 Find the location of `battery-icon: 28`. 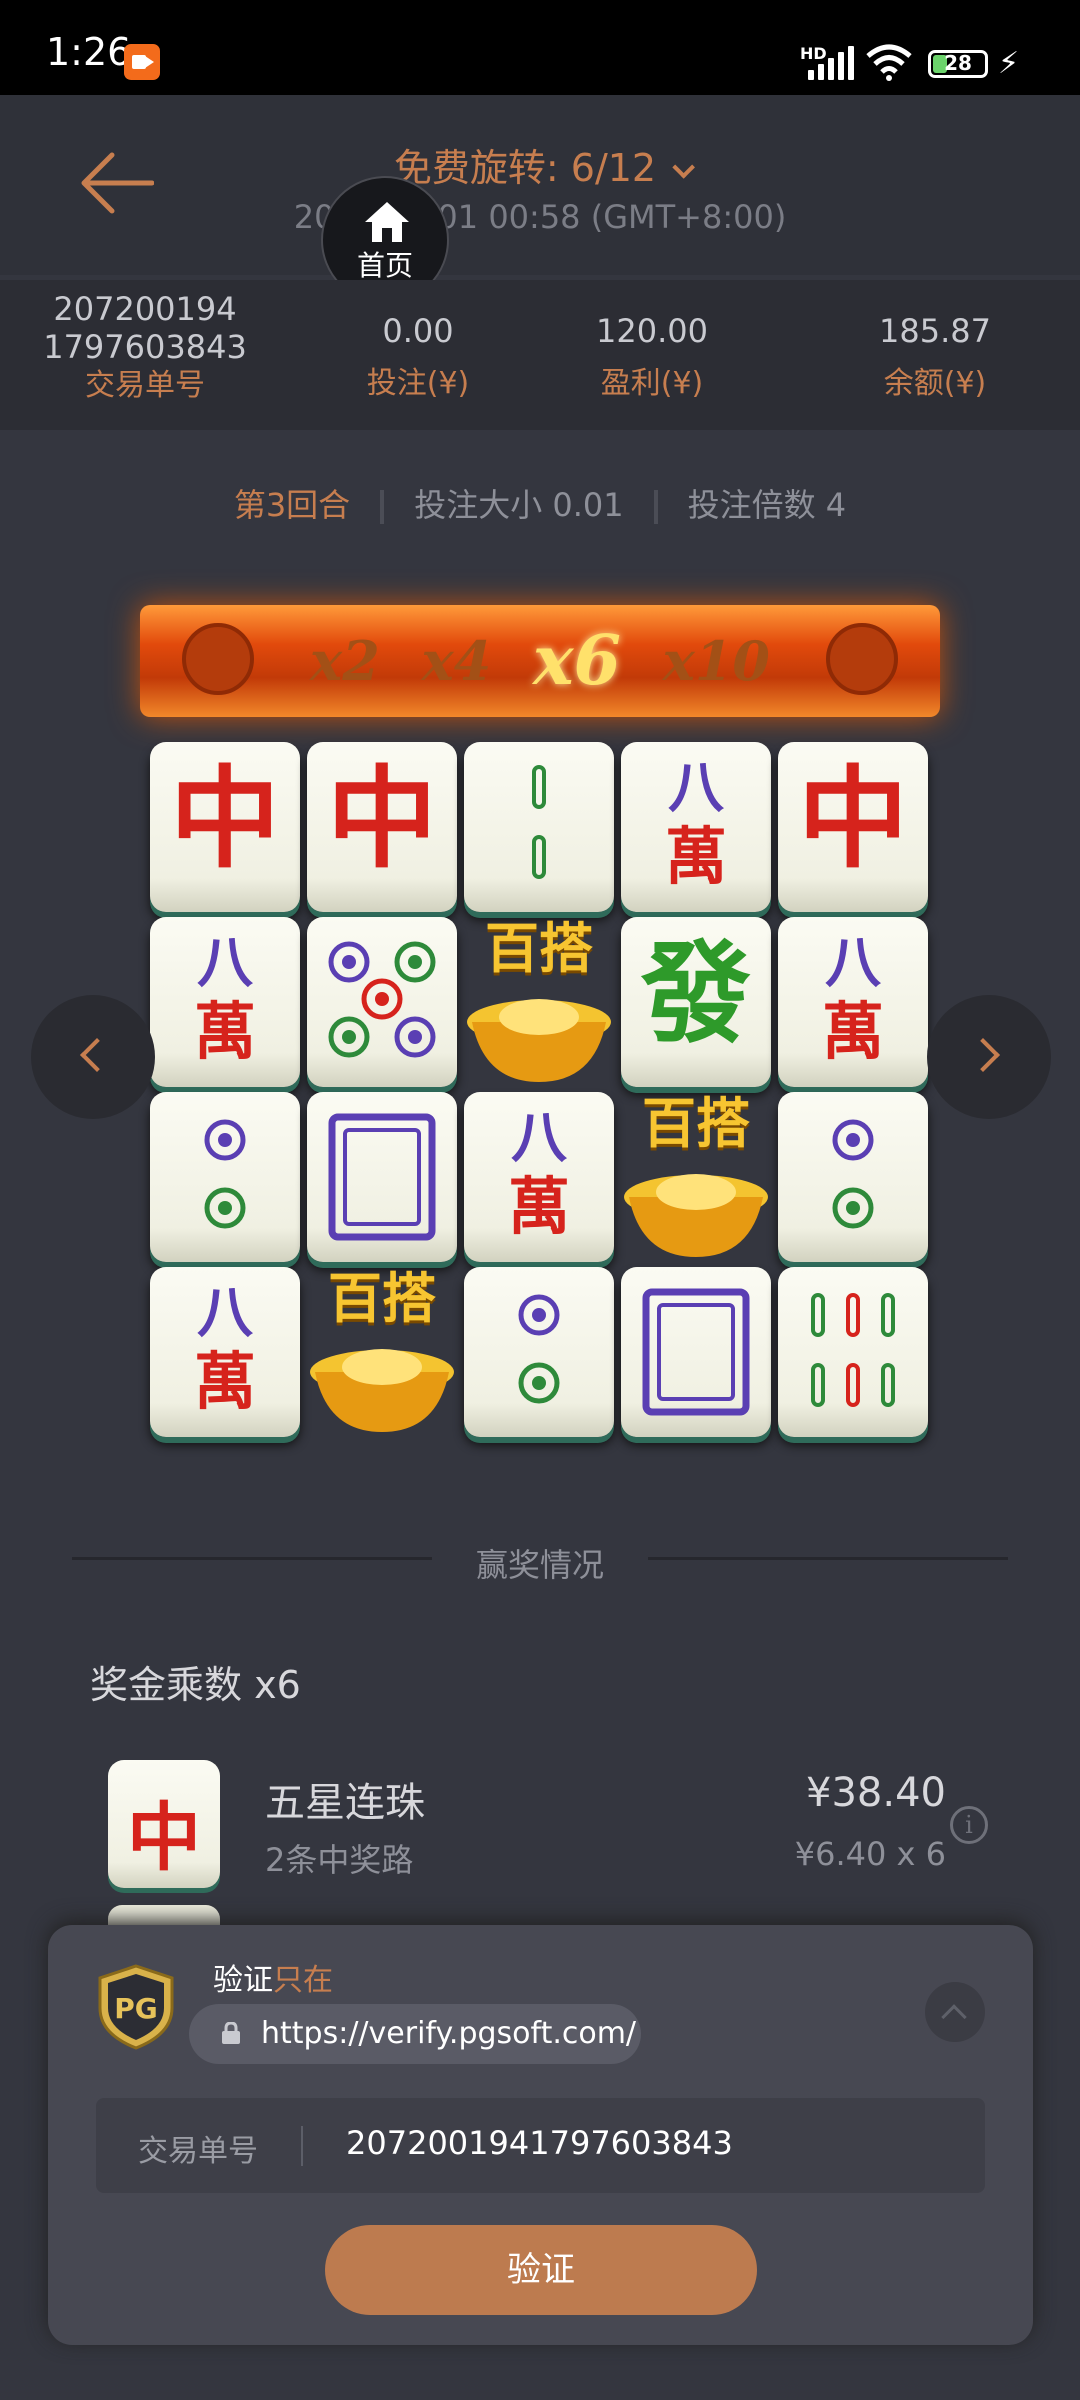

battery-icon: 28 is located at coordinates (958, 64).